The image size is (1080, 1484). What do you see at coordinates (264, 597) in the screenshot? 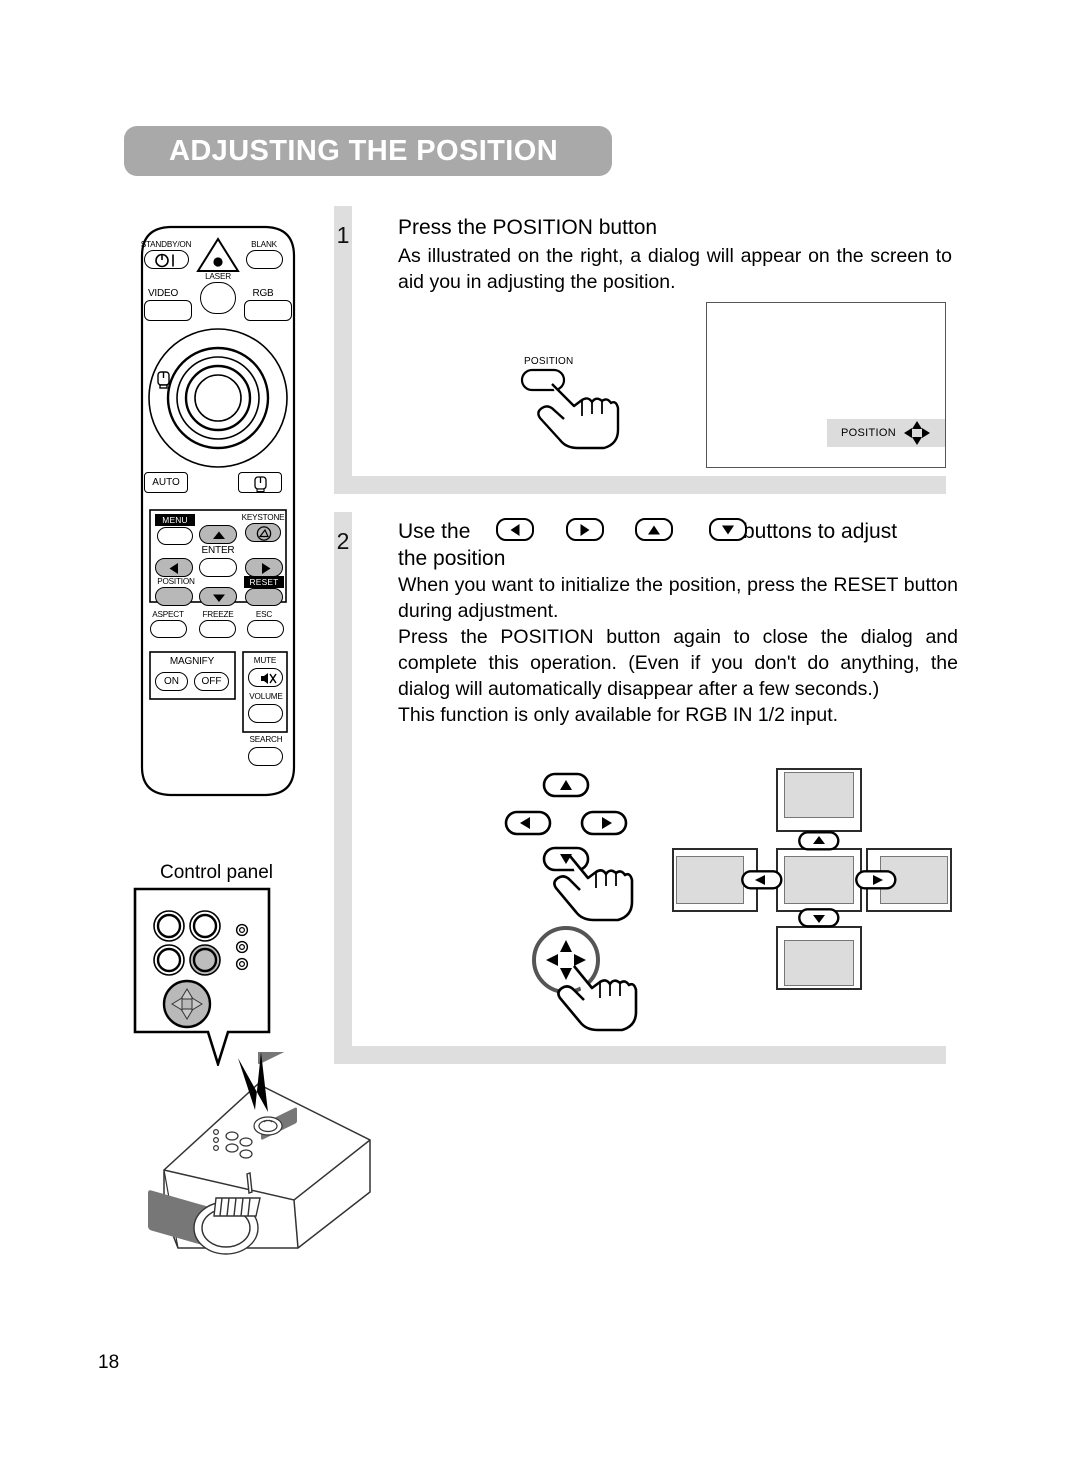
I see `remote-button-reset` at bounding box center [264, 597].